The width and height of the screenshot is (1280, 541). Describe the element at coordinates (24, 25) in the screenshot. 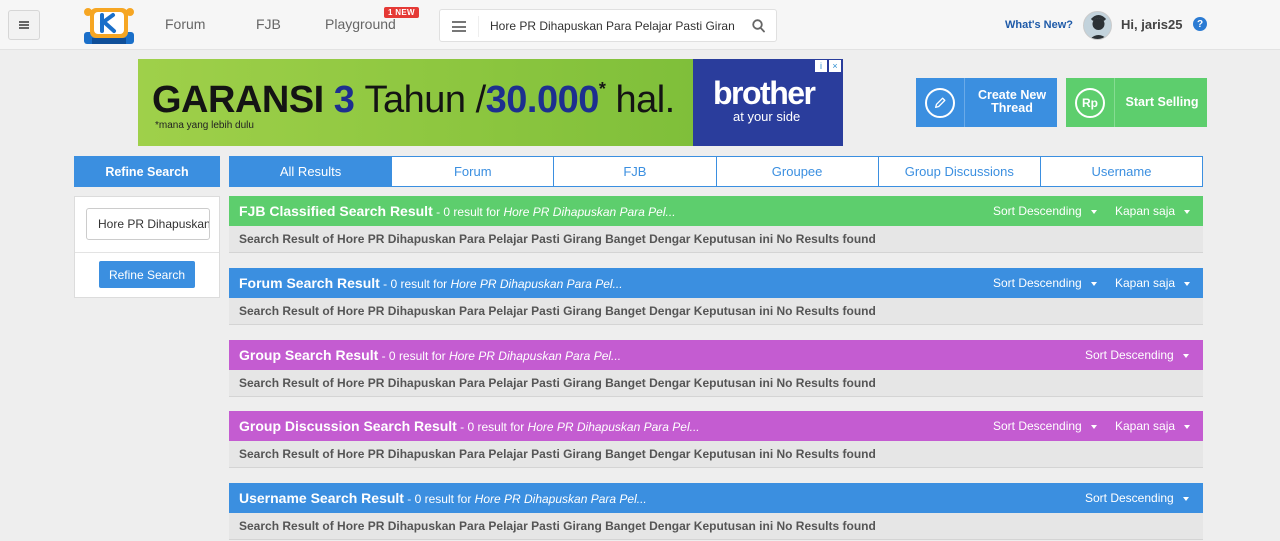

I see `hamburger-menu-button` at that location.